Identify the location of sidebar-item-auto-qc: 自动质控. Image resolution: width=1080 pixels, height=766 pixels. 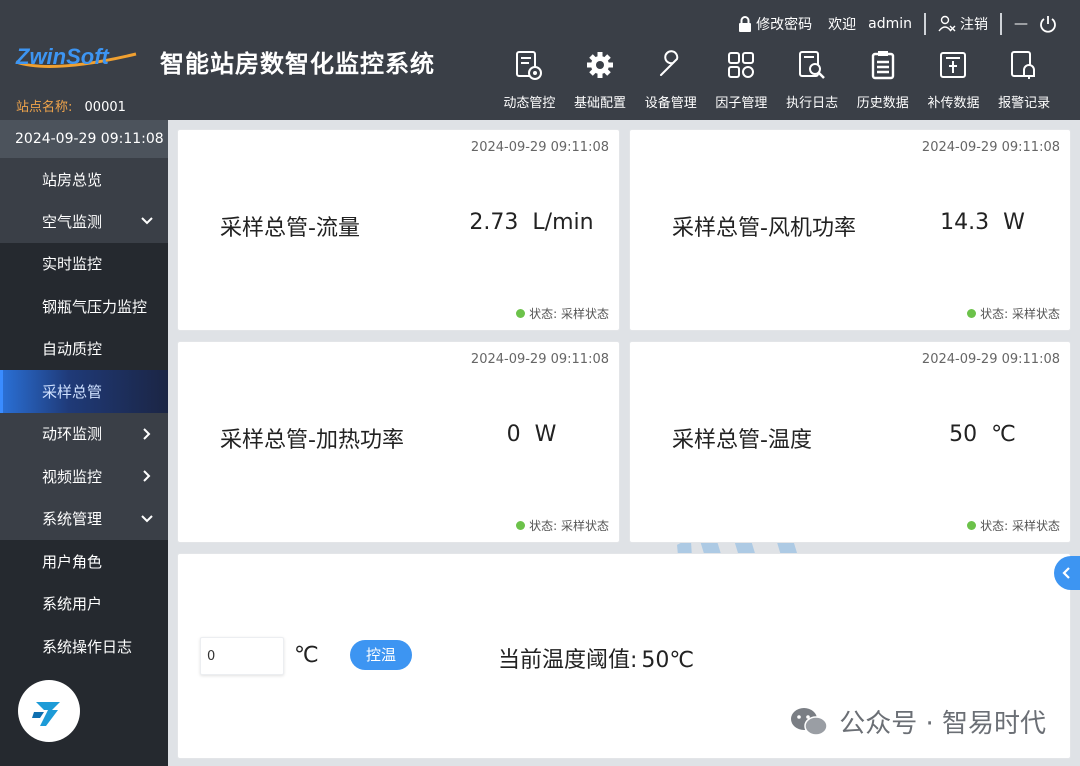
(84, 348).